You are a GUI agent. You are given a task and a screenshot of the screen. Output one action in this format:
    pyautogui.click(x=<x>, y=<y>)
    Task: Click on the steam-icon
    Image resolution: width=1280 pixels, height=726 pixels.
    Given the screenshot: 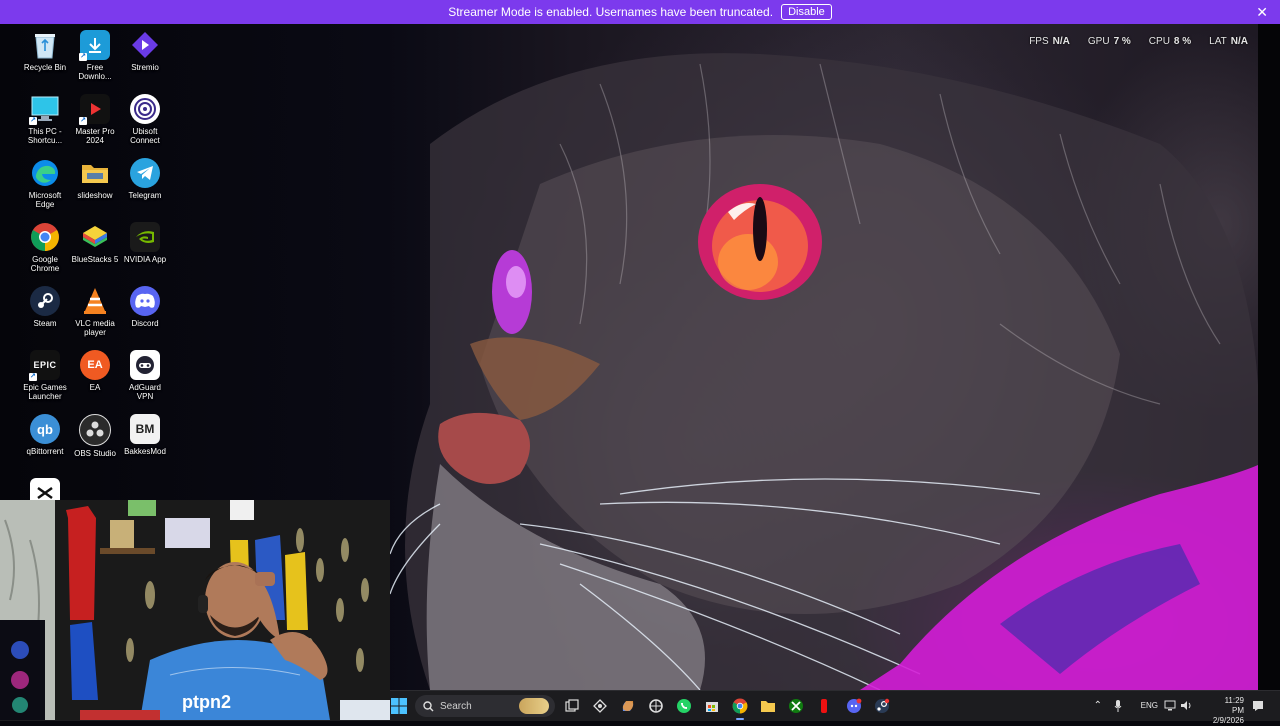 What is the action you would take?
    pyautogui.click(x=882, y=706)
    